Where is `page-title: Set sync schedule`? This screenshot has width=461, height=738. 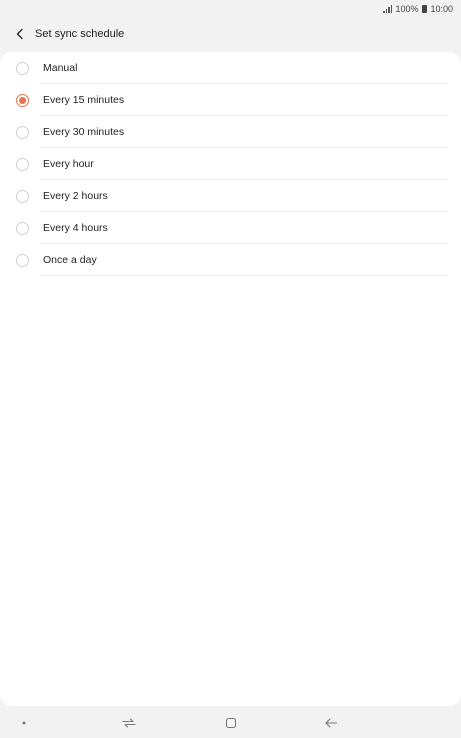
page-title: Set sync schedule is located at coordinates (80, 34).